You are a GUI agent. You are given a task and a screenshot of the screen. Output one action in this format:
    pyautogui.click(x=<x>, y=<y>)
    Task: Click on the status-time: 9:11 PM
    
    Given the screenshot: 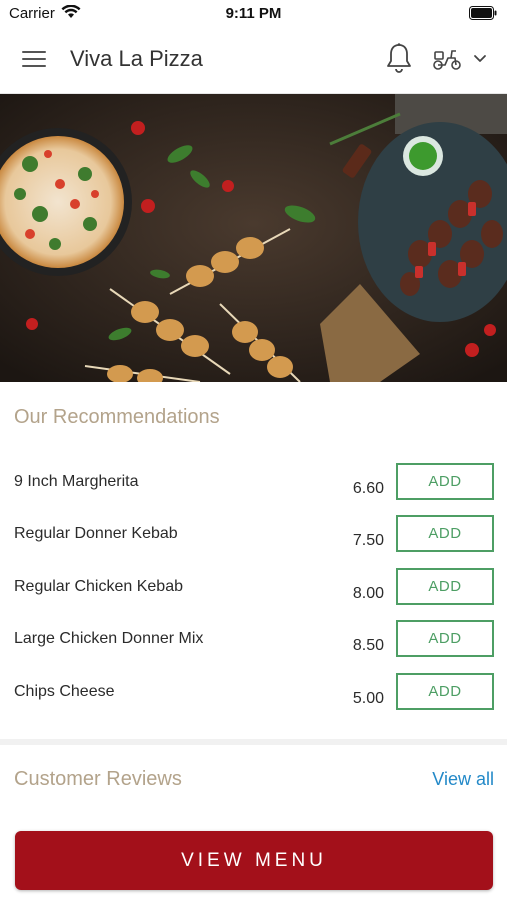 What is the action you would take?
    pyautogui.click(x=253, y=13)
    